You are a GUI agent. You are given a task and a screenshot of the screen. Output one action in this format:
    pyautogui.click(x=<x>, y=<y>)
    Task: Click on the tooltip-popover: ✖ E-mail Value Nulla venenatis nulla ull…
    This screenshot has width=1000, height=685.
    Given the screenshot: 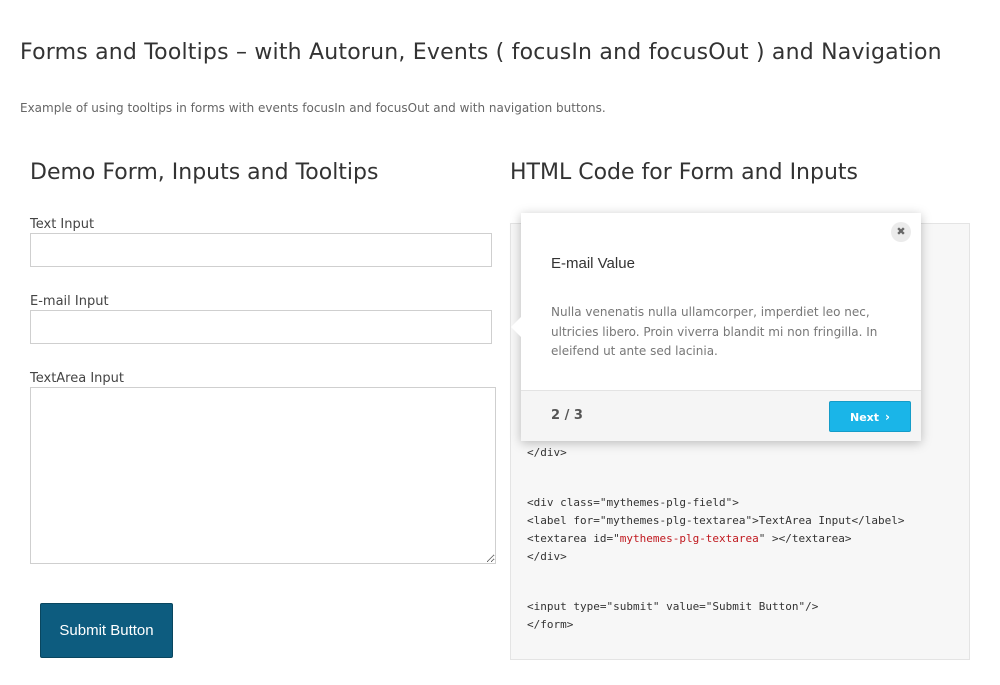 What is the action you would take?
    pyautogui.click(x=716, y=327)
    